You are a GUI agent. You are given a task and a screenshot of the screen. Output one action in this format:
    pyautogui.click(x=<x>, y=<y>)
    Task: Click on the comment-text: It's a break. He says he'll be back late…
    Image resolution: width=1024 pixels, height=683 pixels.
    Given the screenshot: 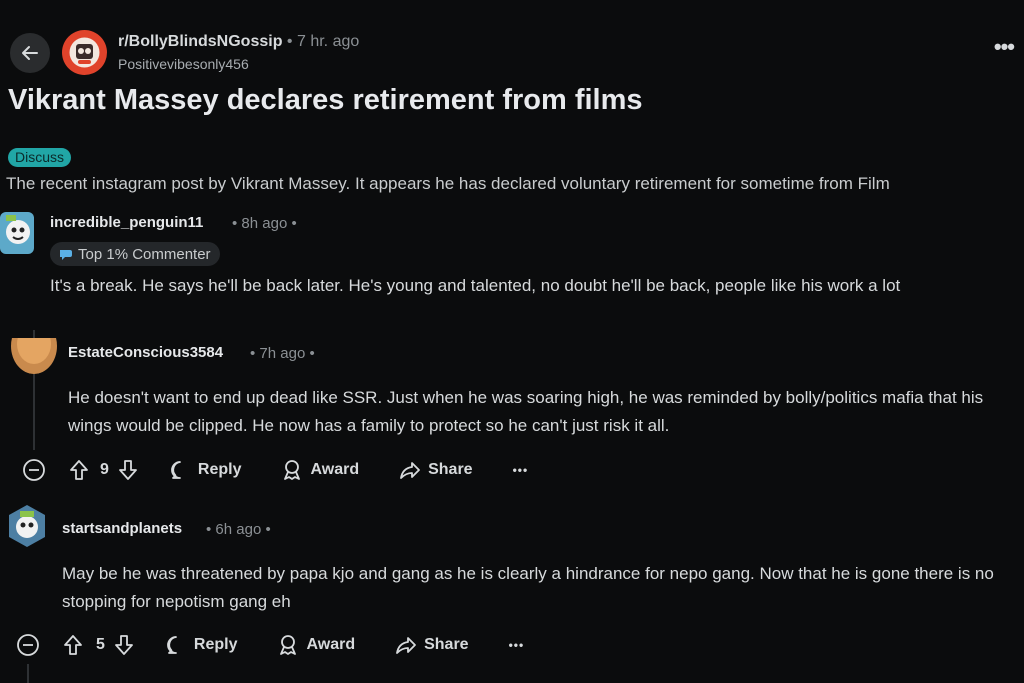 What is the action you would take?
    pyautogui.click(x=475, y=285)
    